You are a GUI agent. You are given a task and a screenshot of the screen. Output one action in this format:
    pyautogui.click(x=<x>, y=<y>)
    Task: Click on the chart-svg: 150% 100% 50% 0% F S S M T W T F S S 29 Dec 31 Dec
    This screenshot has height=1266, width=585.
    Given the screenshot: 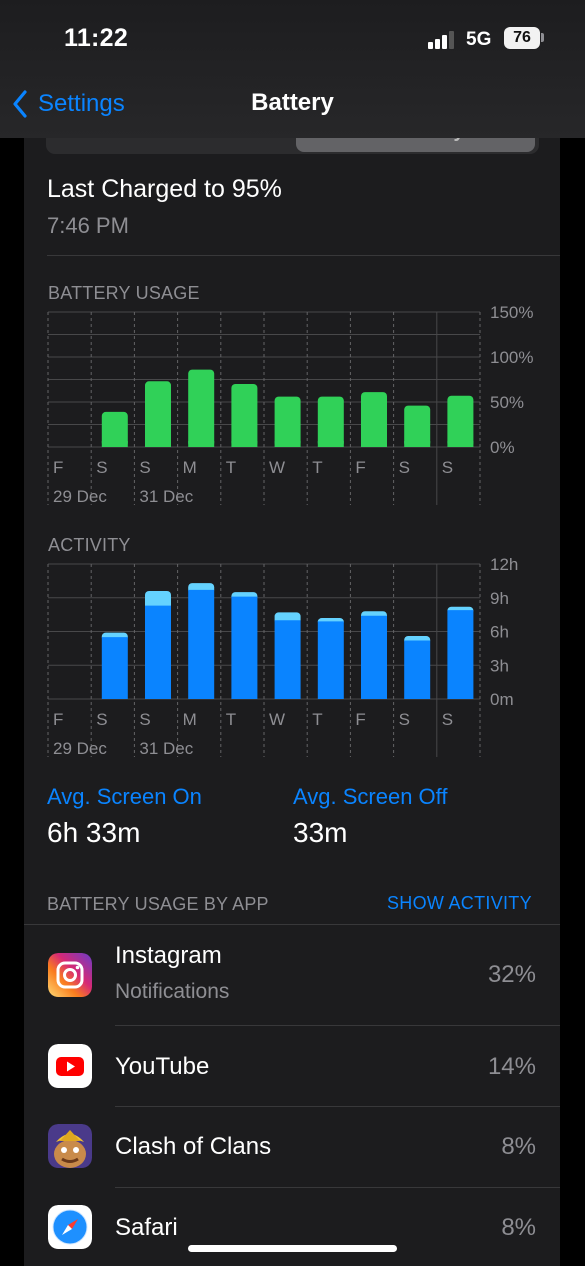 What is the action you would take?
    pyautogui.click(x=290, y=404)
    